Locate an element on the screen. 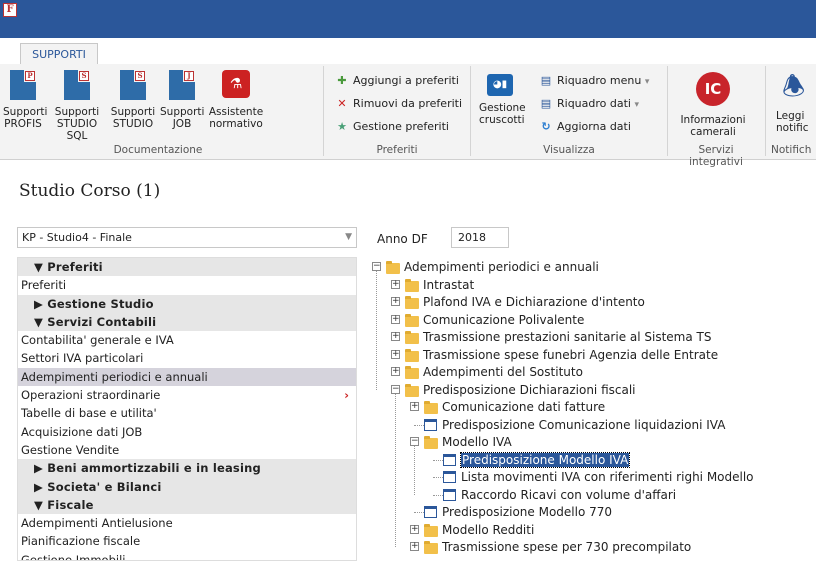  assistente-normativo-button: ⚗ Assistente normativo is located at coordinates (236, 99).